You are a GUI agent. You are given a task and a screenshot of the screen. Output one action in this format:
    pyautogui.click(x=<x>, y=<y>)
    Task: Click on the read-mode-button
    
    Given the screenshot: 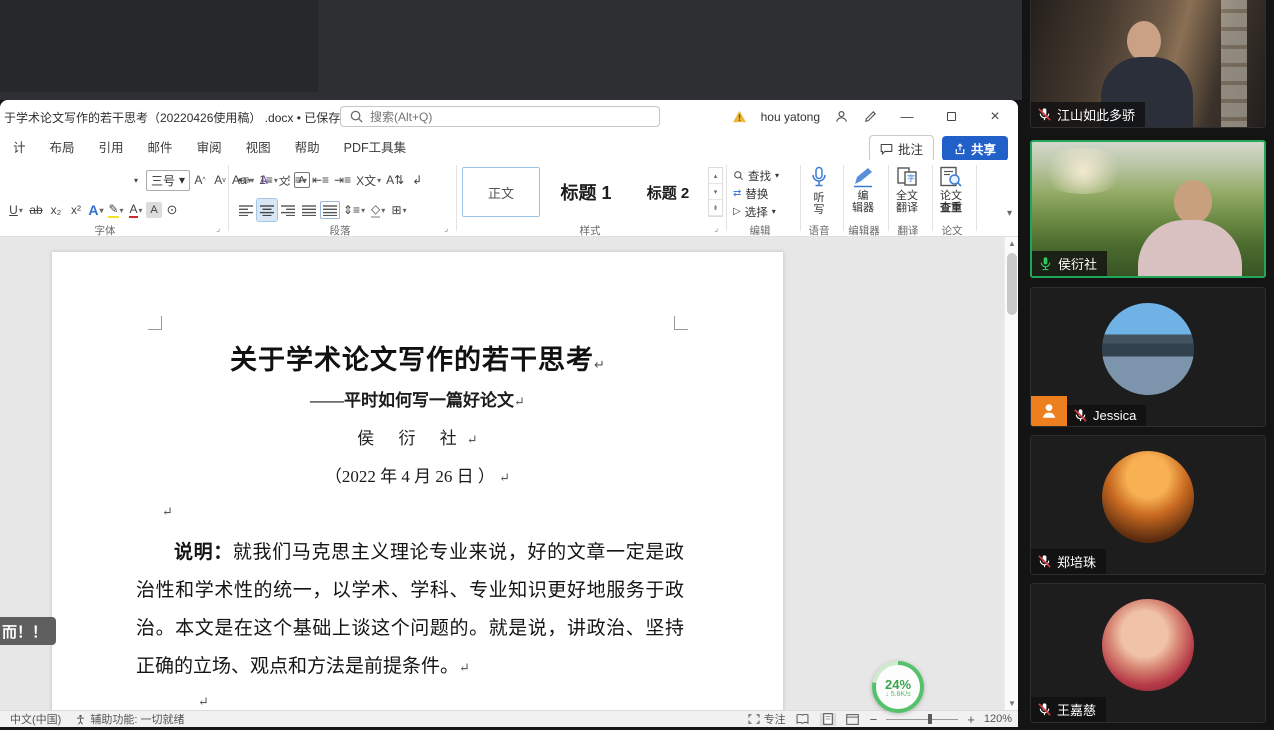 What is the action you would take?
    pyautogui.click(x=803, y=719)
    